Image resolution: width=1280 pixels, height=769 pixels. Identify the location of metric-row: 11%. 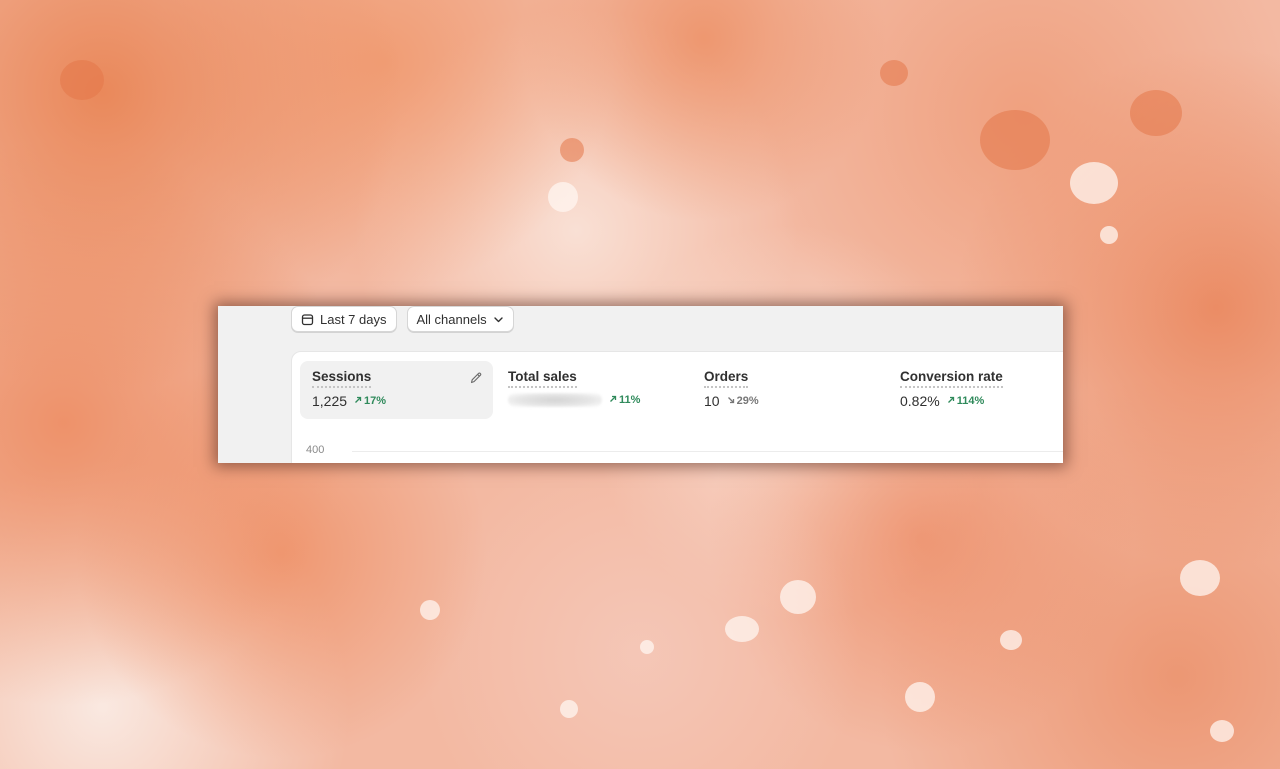
(592, 400).